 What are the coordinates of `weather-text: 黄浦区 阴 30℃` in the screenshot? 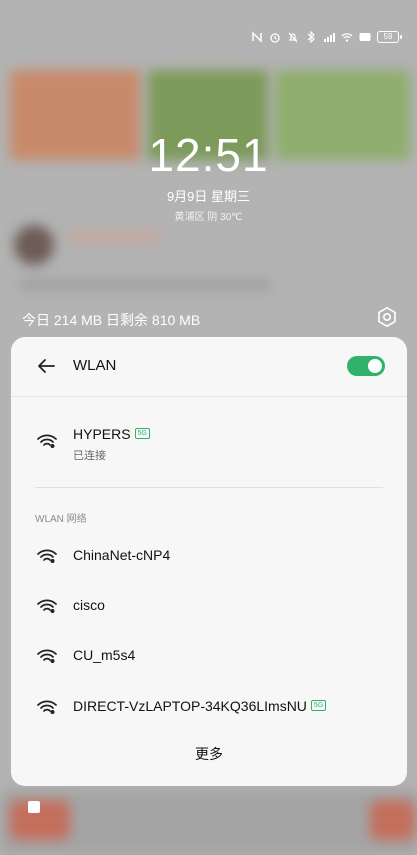 It's located at (208, 217).